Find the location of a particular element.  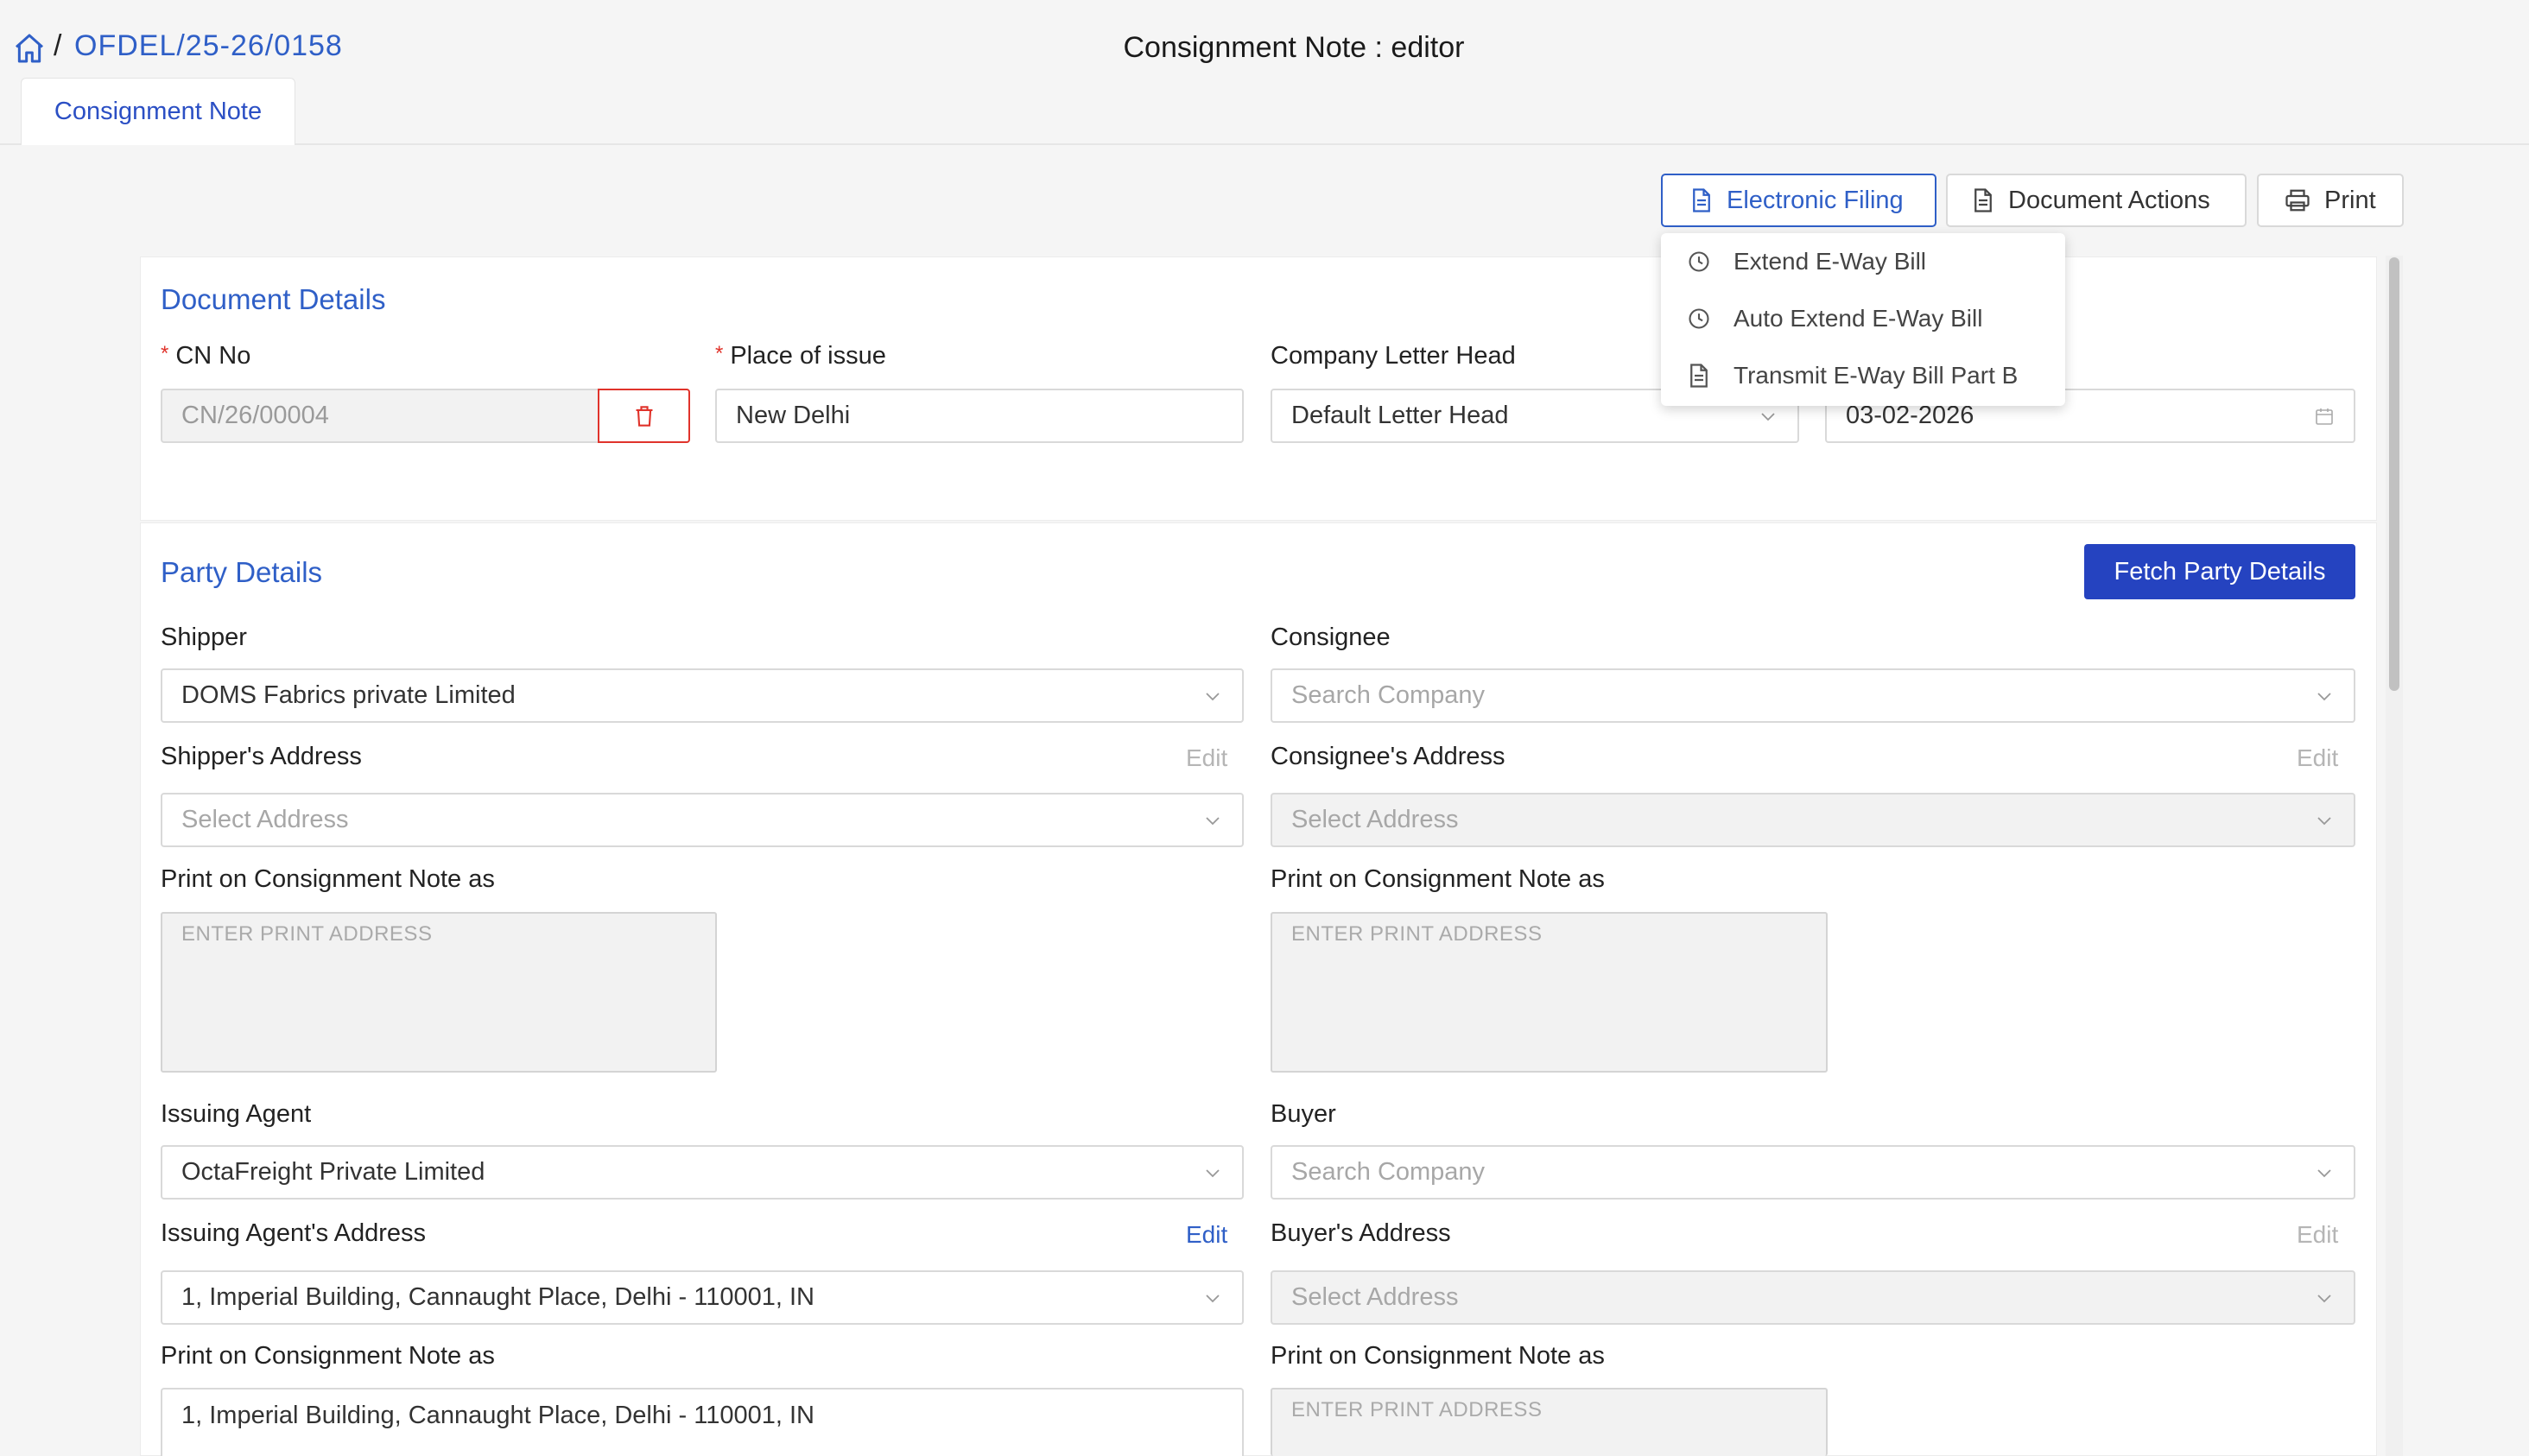

electronic-filing-button: Electronic Filing is located at coordinates (1798, 201).